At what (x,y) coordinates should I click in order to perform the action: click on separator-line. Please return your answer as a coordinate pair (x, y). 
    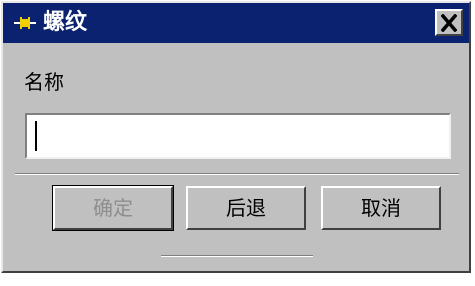
    Looking at the image, I should click on (237, 174).